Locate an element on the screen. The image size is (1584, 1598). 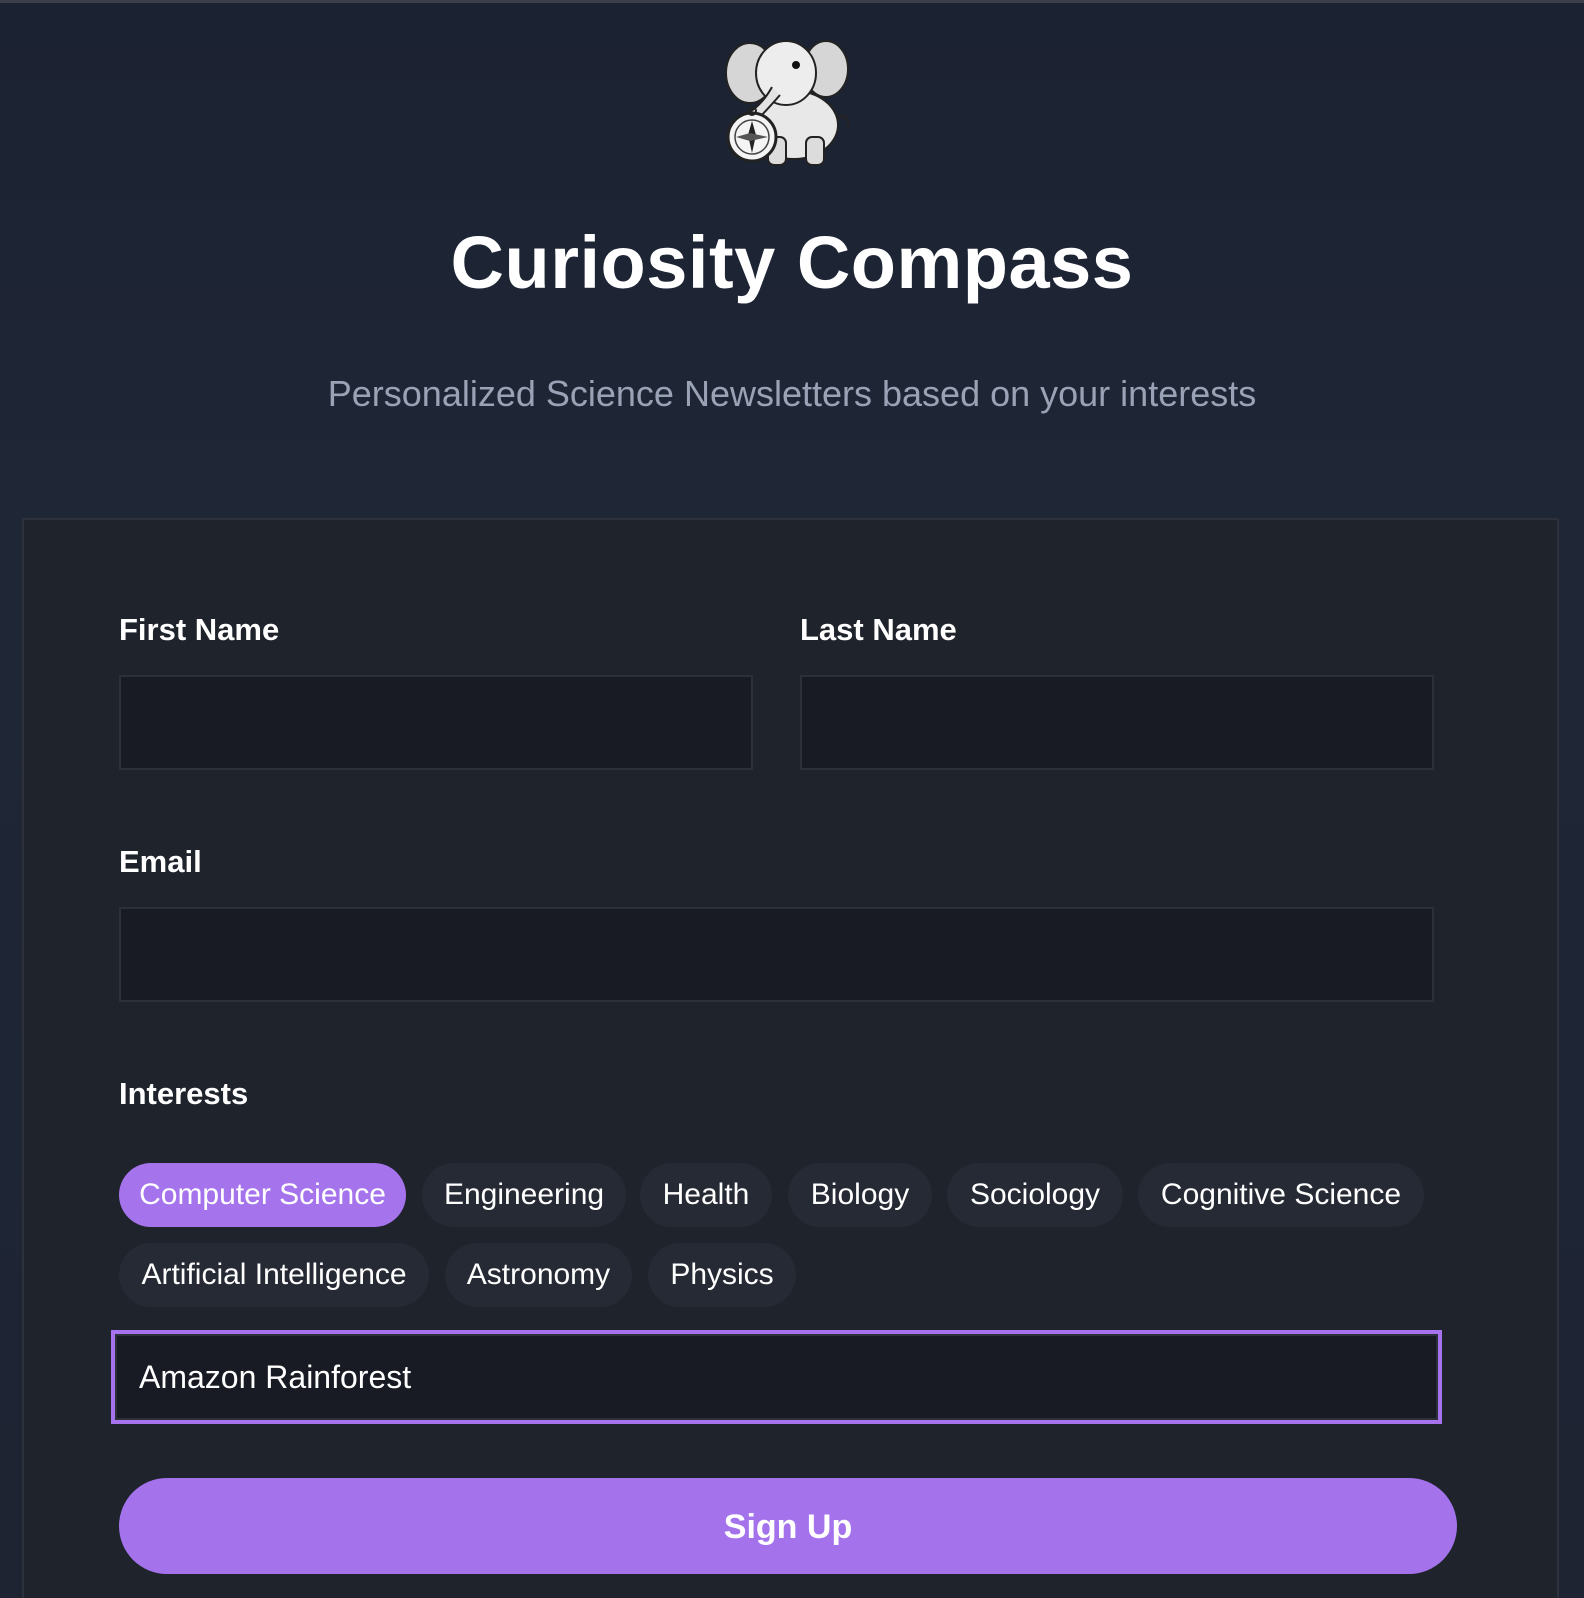
last-name-input is located at coordinates (1117, 722).